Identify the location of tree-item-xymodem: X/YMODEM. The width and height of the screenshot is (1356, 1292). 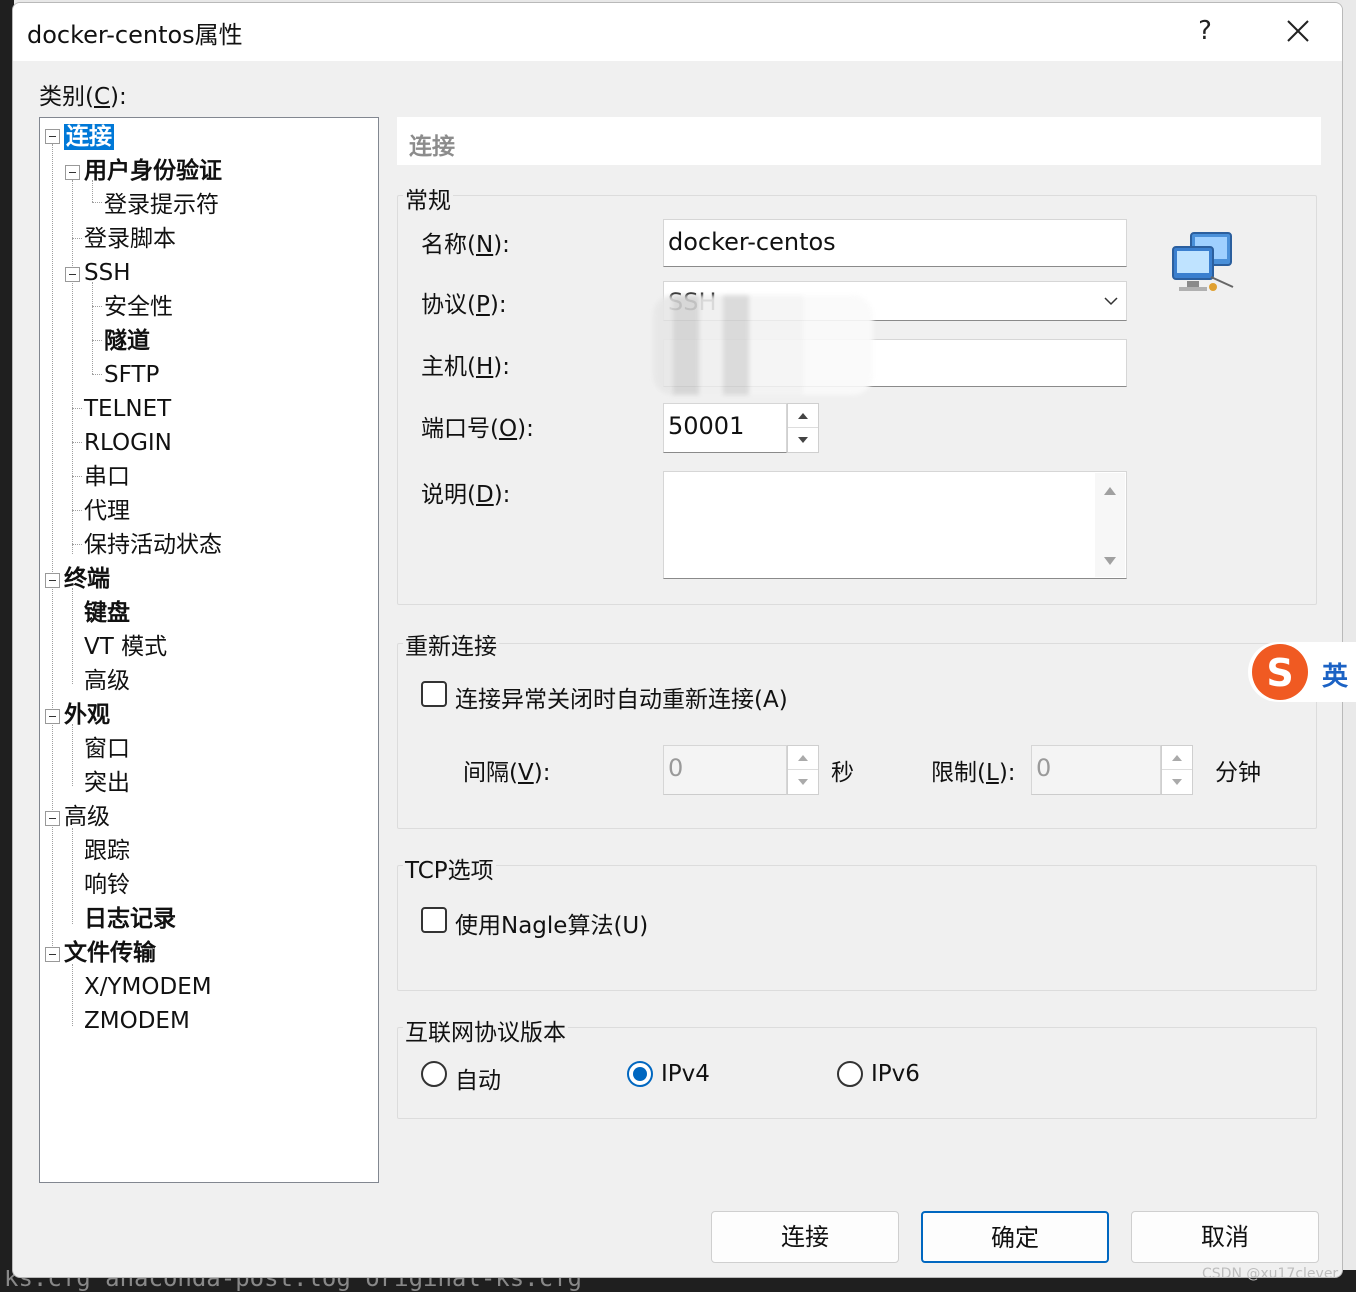
(148, 987).